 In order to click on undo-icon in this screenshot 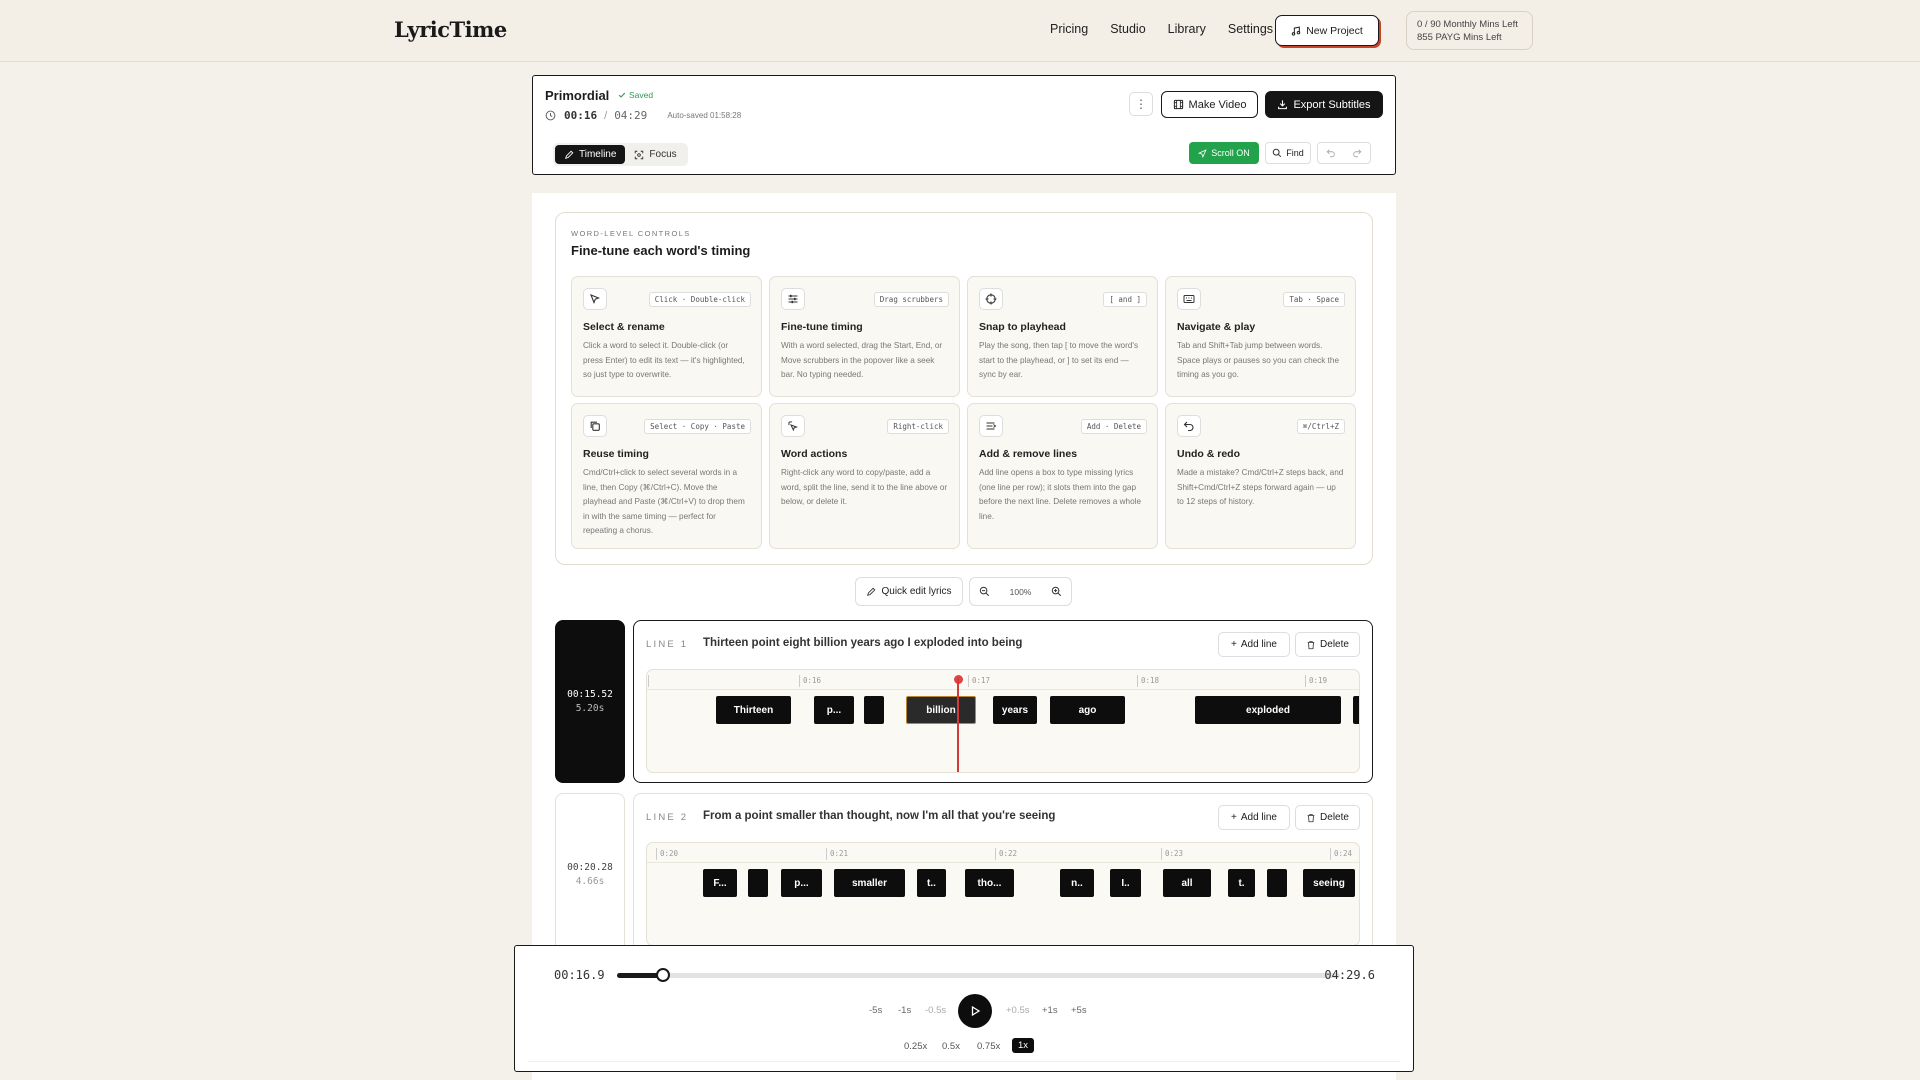, I will do `click(1331, 153)`.